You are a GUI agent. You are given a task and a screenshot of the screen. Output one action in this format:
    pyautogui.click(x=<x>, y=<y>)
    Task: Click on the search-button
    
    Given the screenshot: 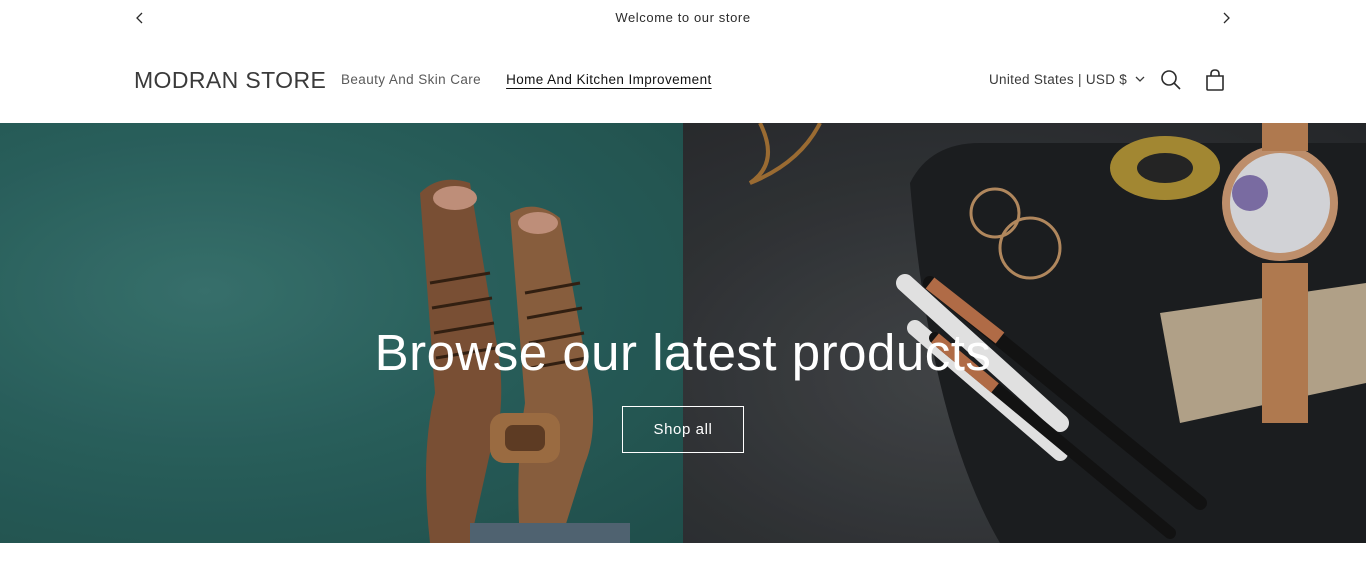 What is the action you would take?
    pyautogui.click(x=1171, y=80)
    